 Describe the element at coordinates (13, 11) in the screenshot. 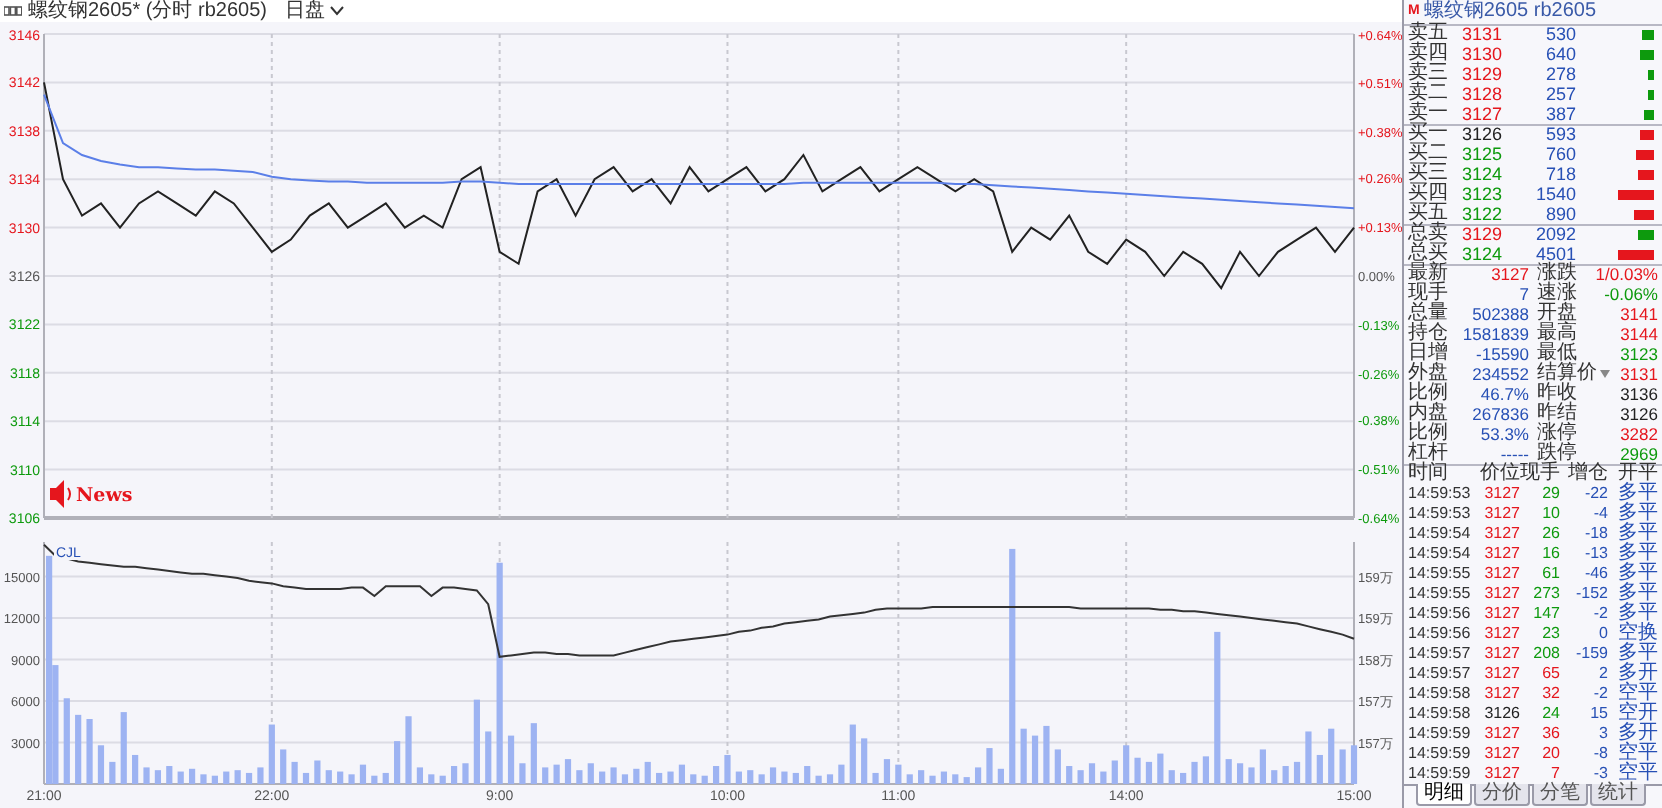

I see `chart-type-icon` at that location.